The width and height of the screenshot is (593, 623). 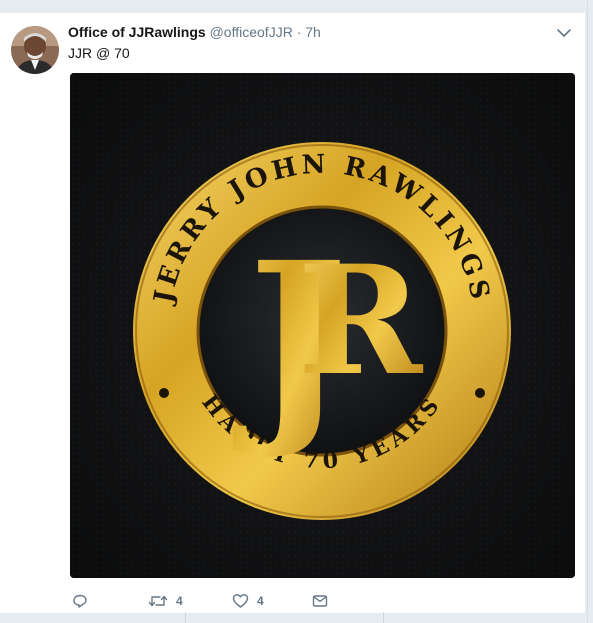 What do you see at coordinates (99, 53) in the screenshot?
I see `tweet-text: JJR @ 70` at bounding box center [99, 53].